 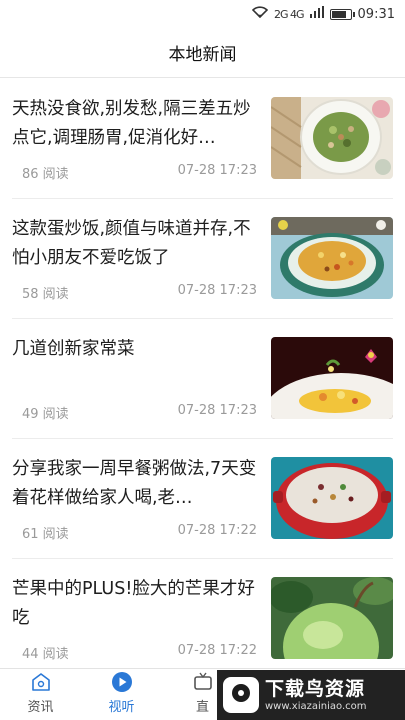 What do you see at coordinates (131, 243) in the screenshot?
I see `news-title: 这款蛋炒饭,颜值与味道并存,不怕小朋友不爱吃饭了` at bounding box center [131, 243].